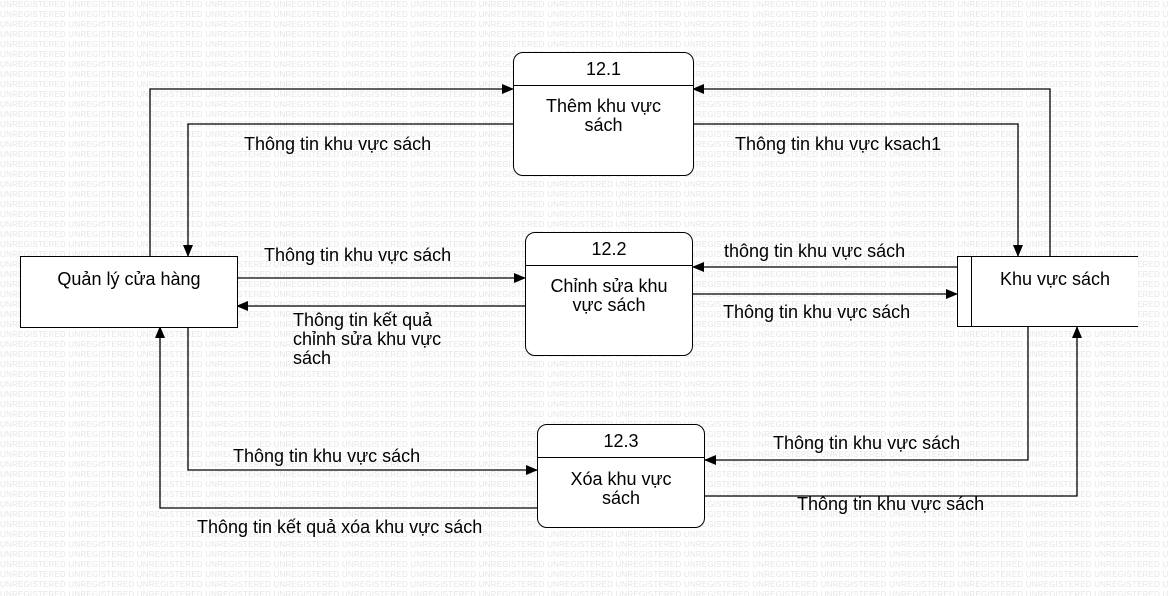  Describe the element at coordinates (358, 255) in the screenshot. I see `flow-label-qlch-to-edit: Thông tin khu vực sách` at that location.